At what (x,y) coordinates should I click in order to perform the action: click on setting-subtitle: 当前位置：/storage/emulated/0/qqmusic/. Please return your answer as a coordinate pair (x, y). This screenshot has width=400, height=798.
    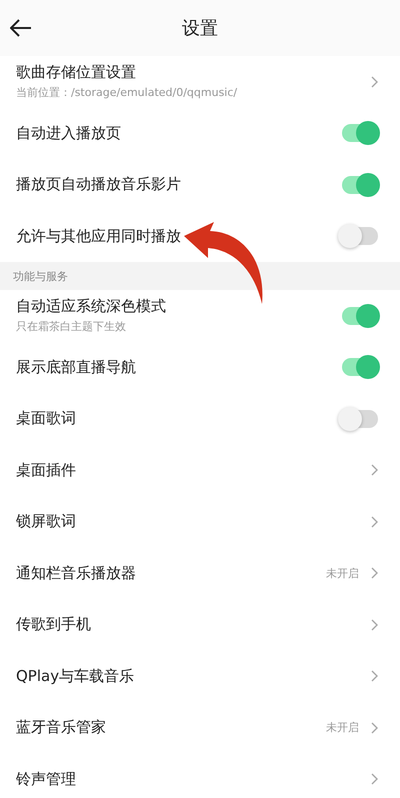
    Looking at the image, I should click on (127, 92).